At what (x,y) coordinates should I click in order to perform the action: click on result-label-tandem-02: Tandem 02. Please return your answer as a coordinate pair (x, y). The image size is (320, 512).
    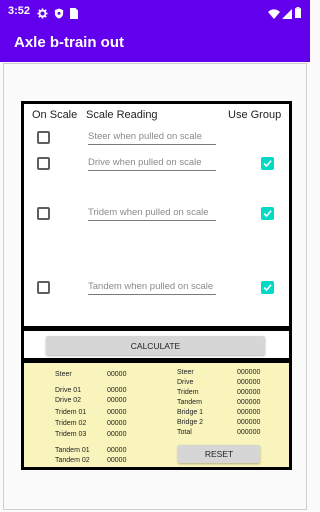
    Looking at the image, I should click on (72, 460).